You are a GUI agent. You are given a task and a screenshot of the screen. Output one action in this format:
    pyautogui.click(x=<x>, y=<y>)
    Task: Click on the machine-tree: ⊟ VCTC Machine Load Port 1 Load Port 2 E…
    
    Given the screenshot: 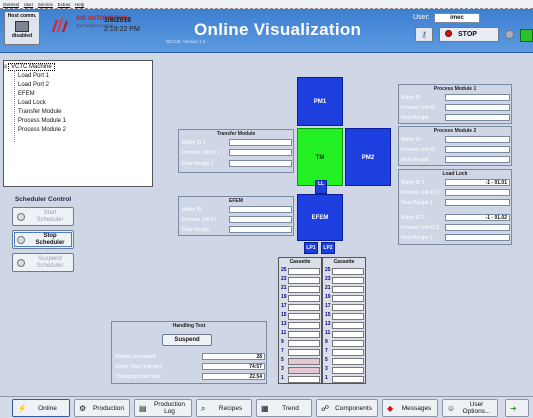 What is the action you would take?
    pyautogui.click(x=78, y=123)
    